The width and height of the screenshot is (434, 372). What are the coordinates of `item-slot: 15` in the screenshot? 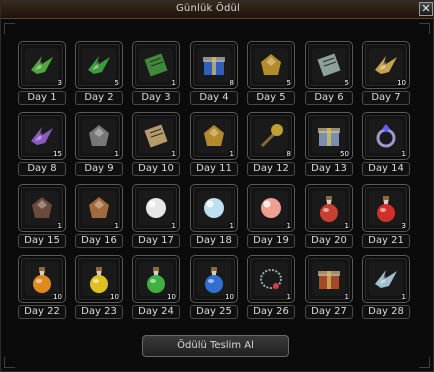 It's located at (42, 136).